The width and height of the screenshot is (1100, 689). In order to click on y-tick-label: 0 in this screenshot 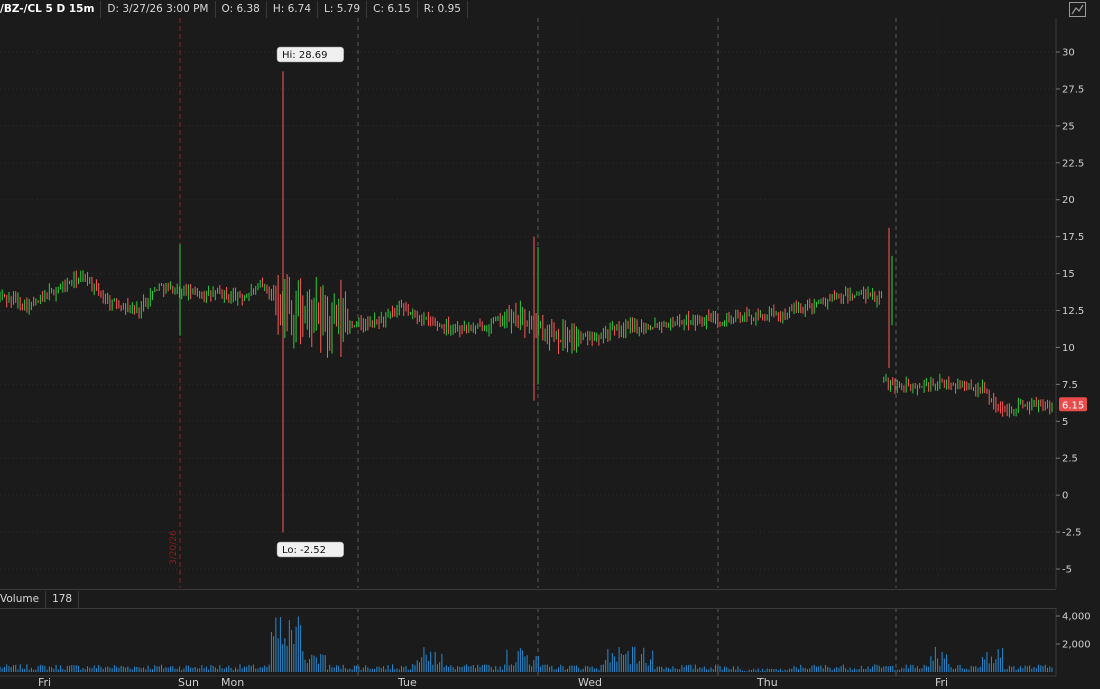, I will do `click(1065, 496)`.